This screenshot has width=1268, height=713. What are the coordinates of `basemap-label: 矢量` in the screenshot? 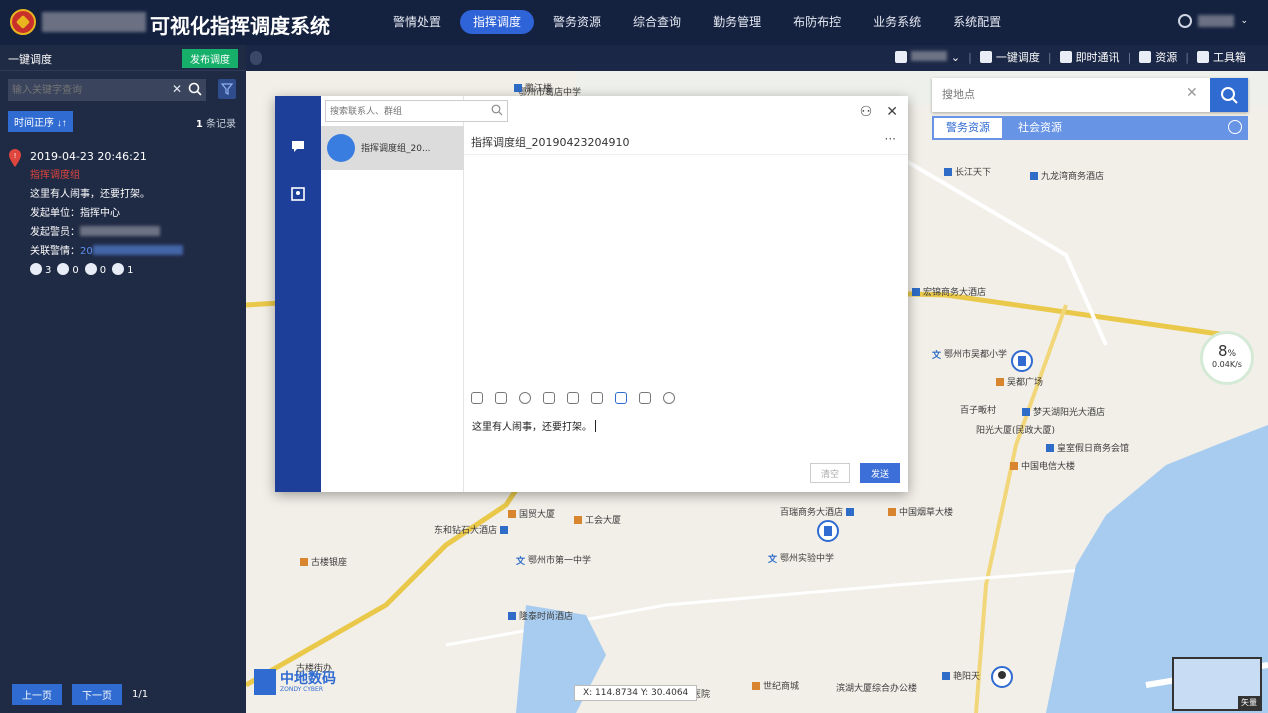 It's located at (1249, 702).